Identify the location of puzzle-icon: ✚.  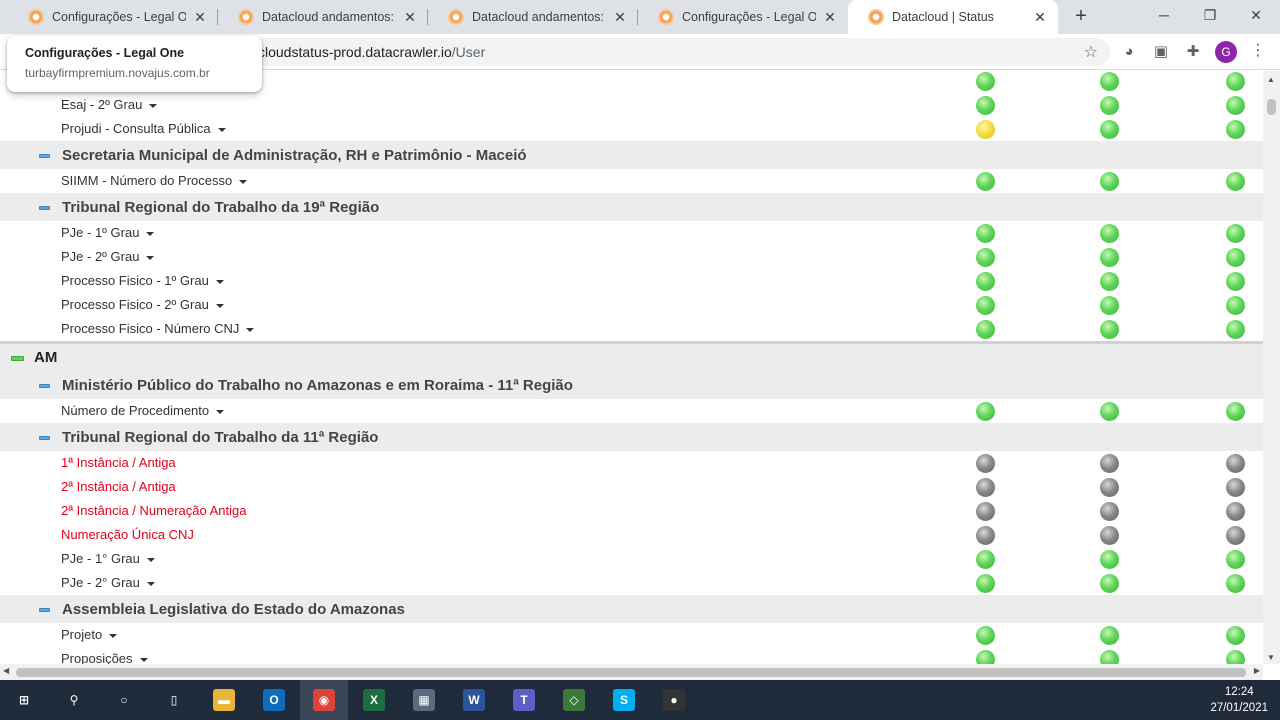
(1193, 52).